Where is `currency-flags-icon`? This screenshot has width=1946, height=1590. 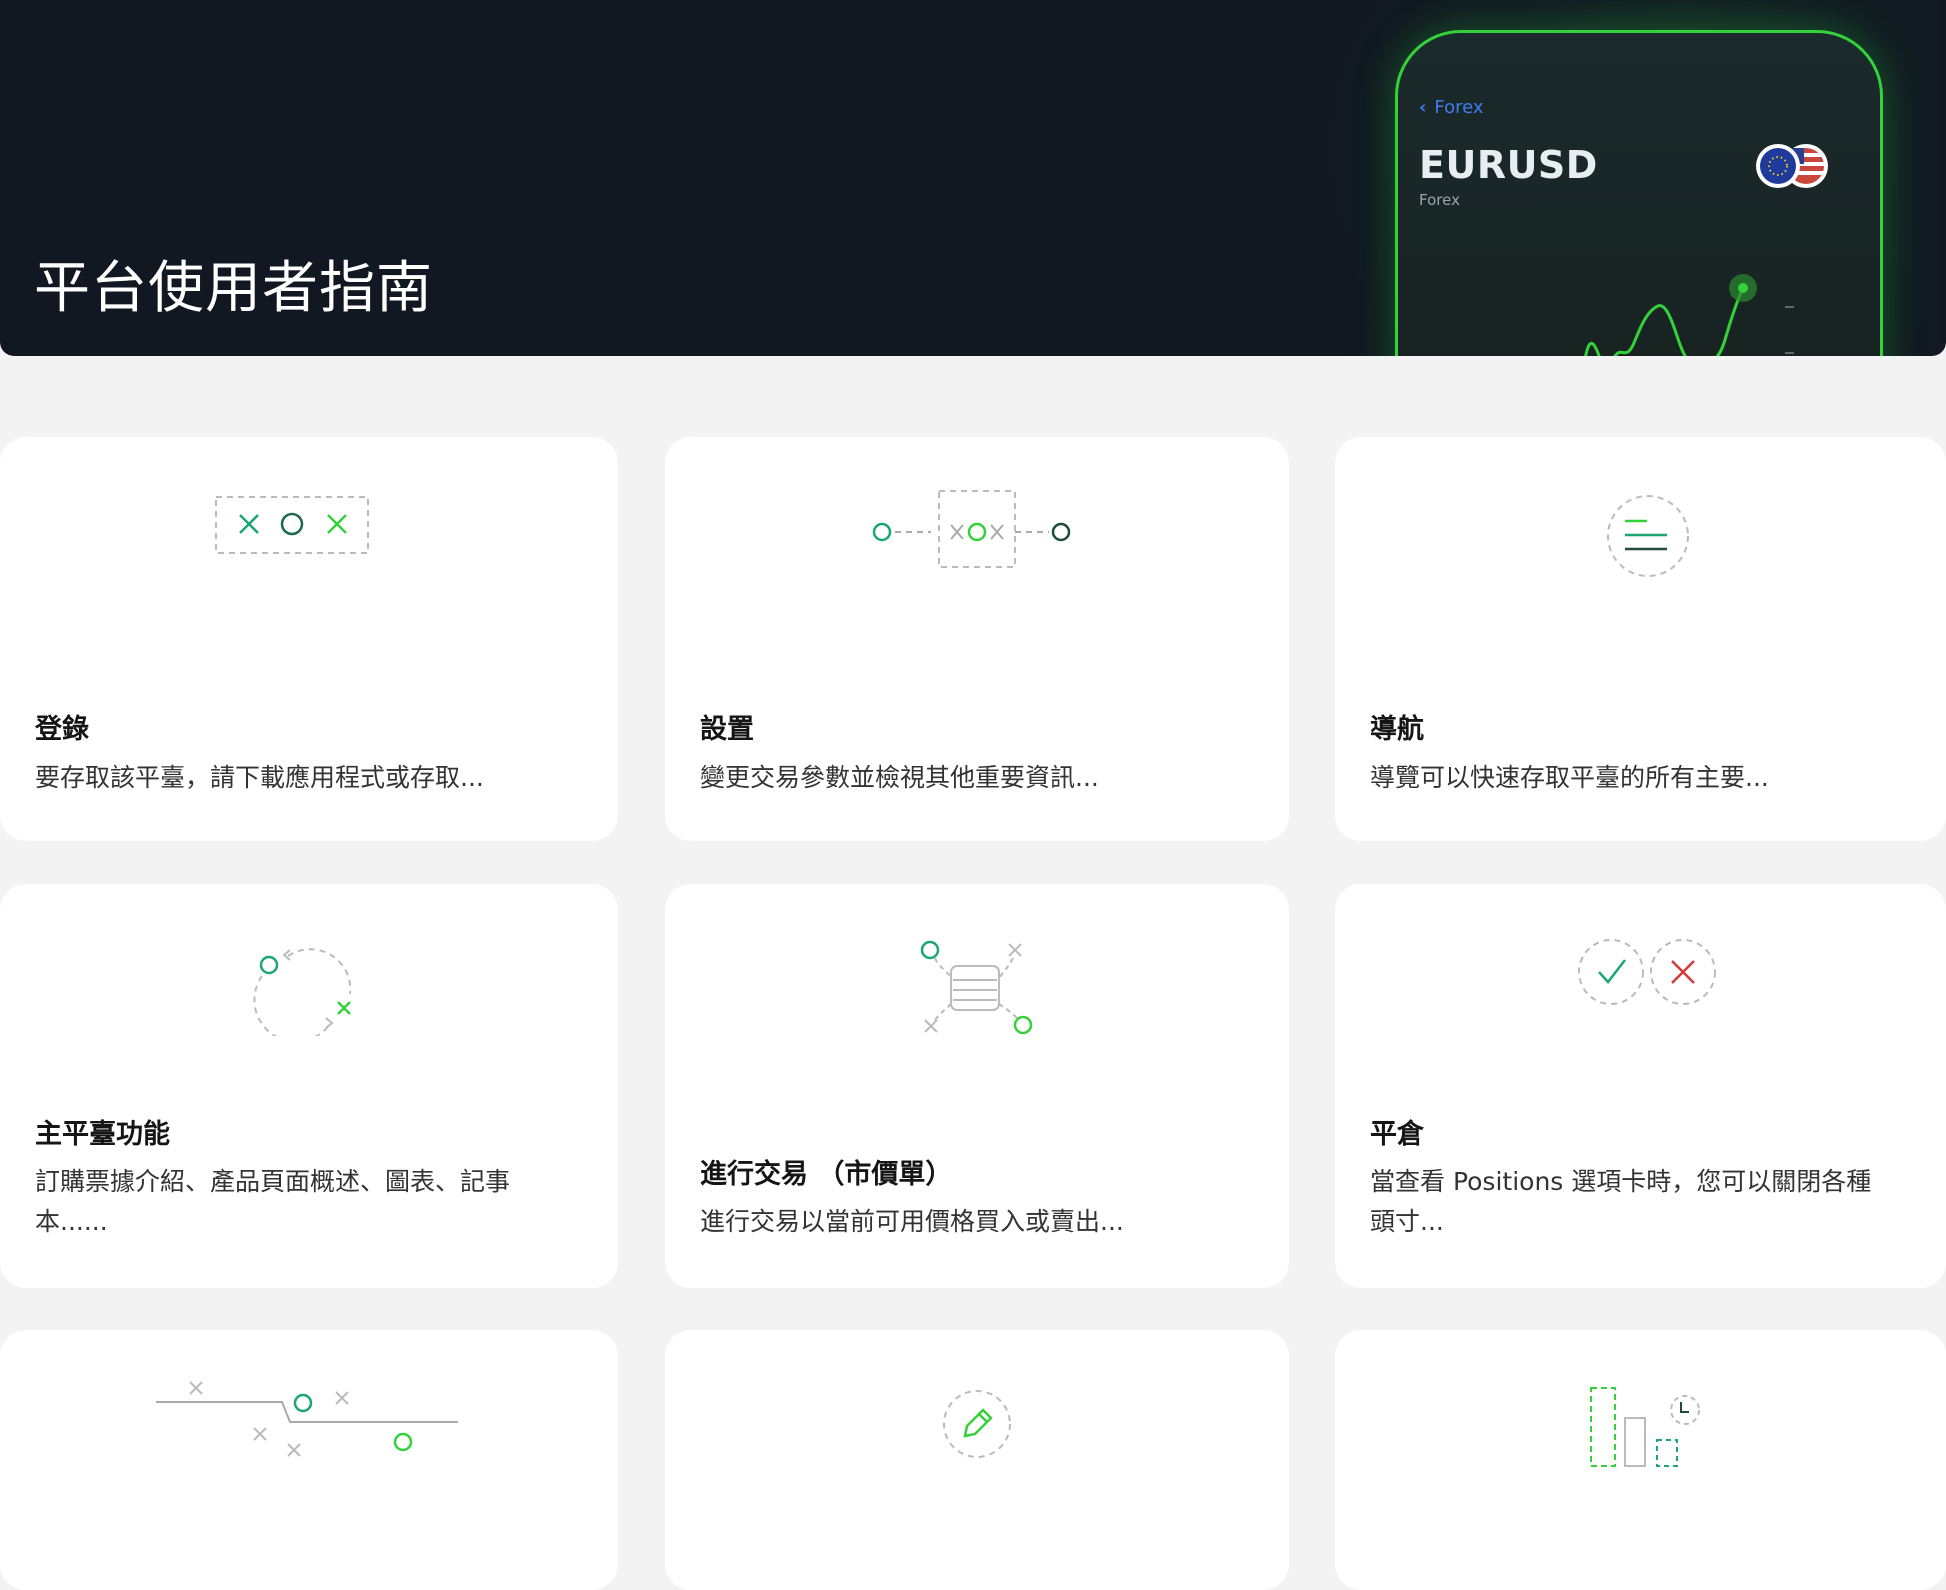
currency-flags-icon is located at coordinates (1792, 166).